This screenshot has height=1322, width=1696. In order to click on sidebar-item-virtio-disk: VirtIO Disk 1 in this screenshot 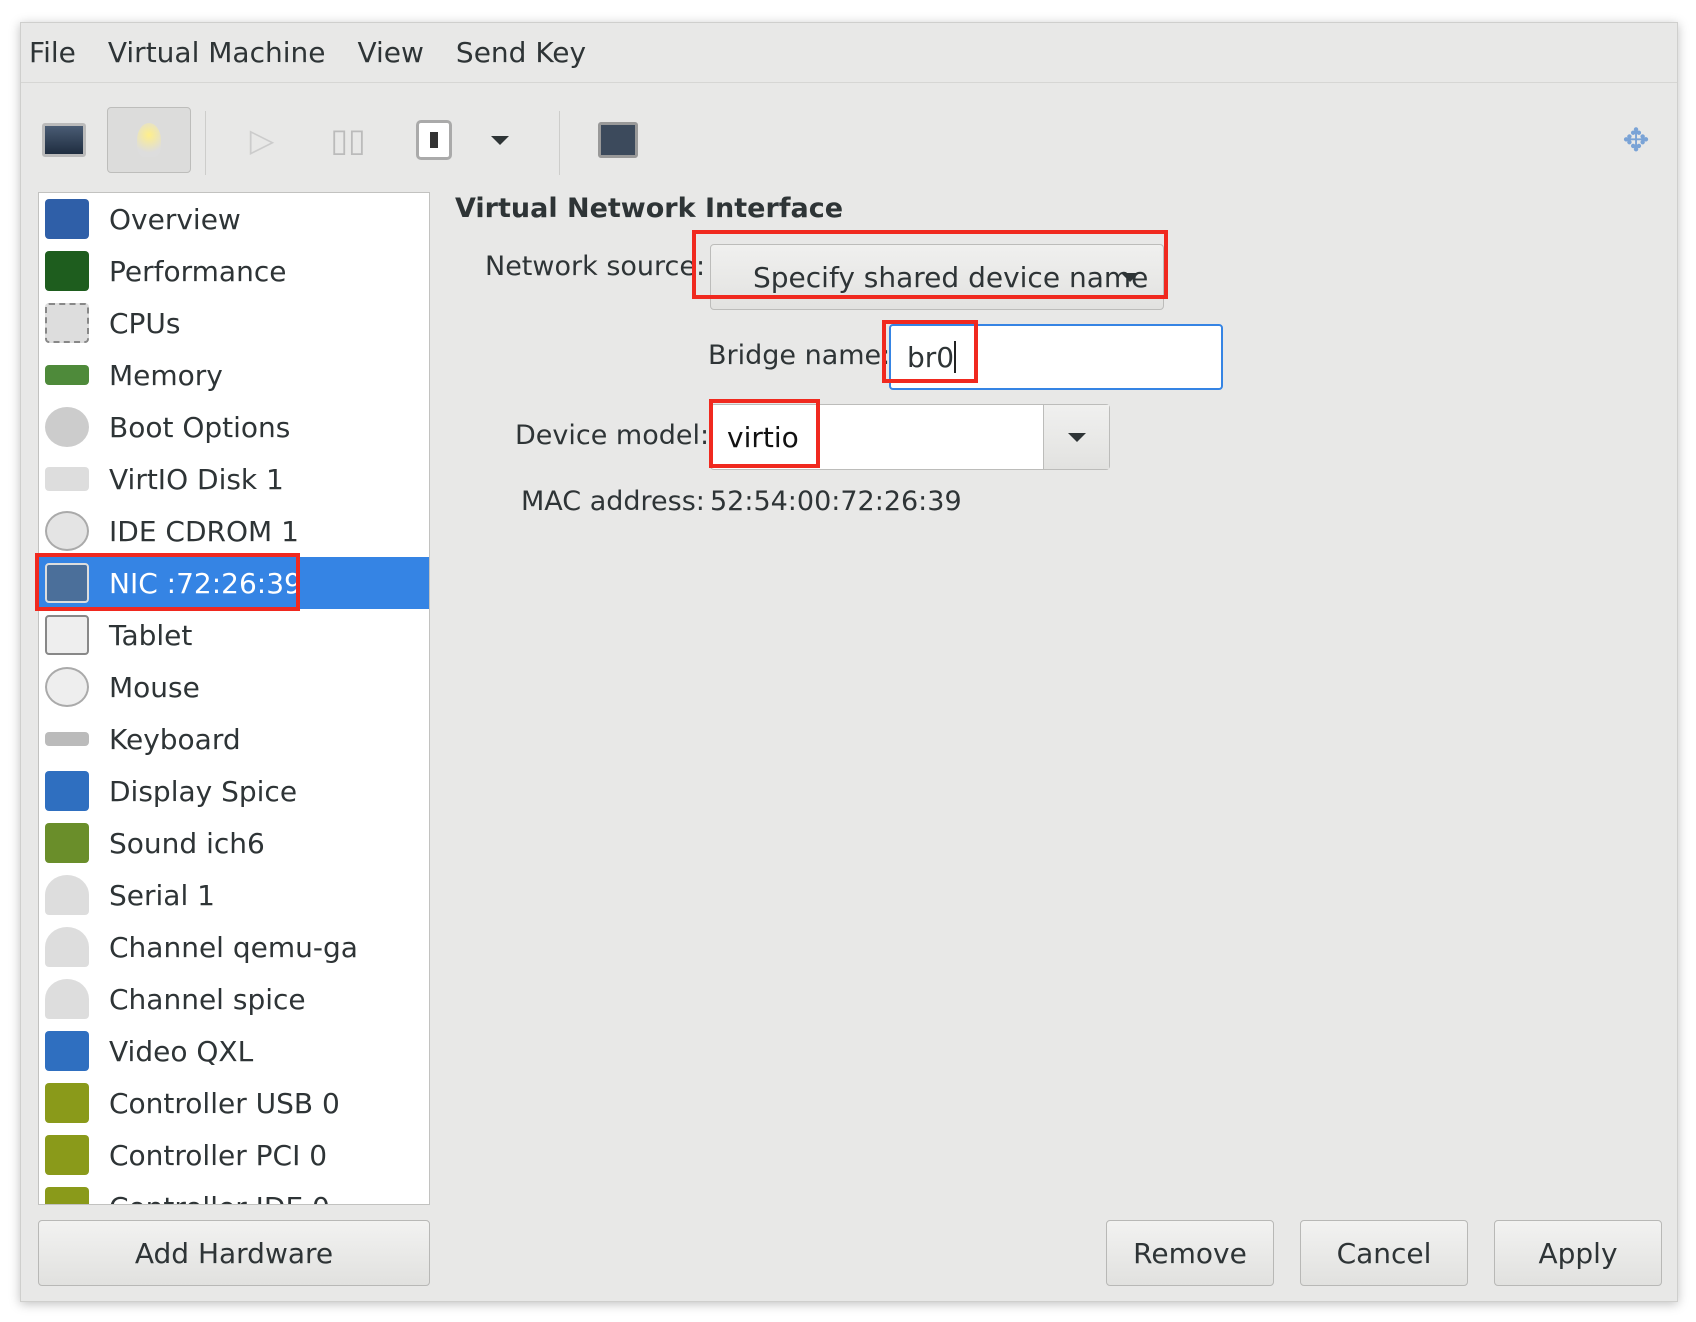, I will do `click(234, 479)`.